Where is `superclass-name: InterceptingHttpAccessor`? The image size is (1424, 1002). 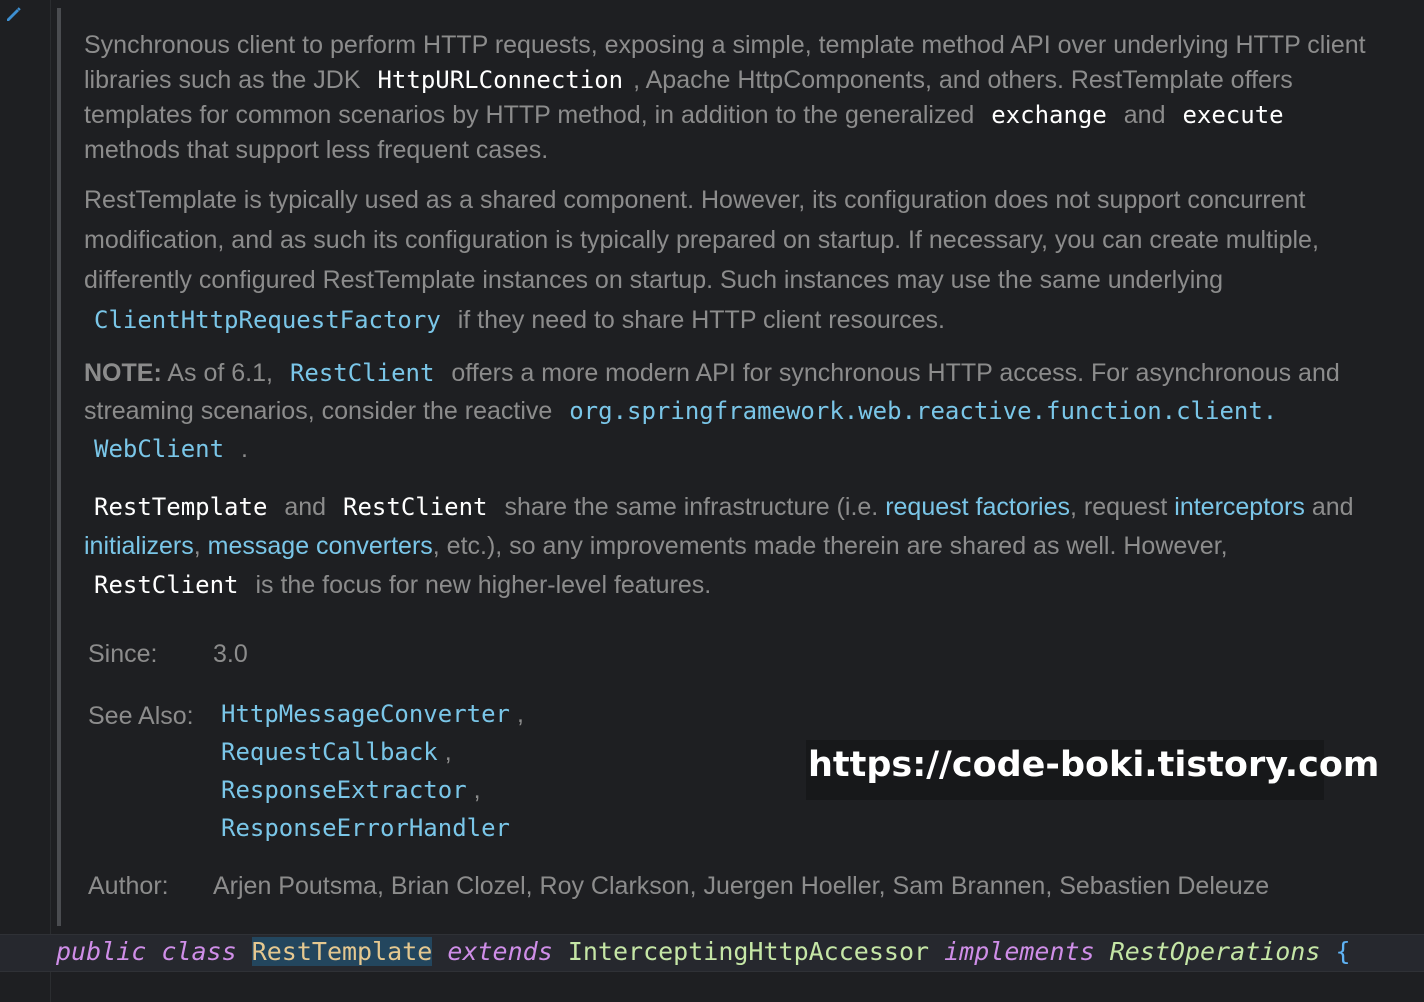 superclass-name: InterceptingHttpAccessor is located at coordinates (748, 951).